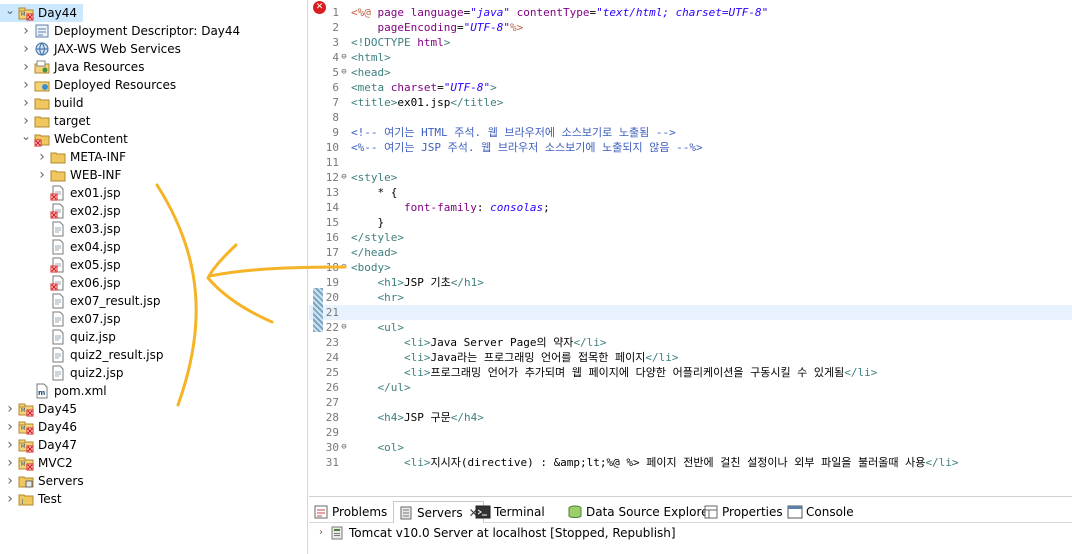 Image resolution: width=1072 pixels, height=554 pixels. I want to click on tree-item: m pom.xml, so click(63, 391).